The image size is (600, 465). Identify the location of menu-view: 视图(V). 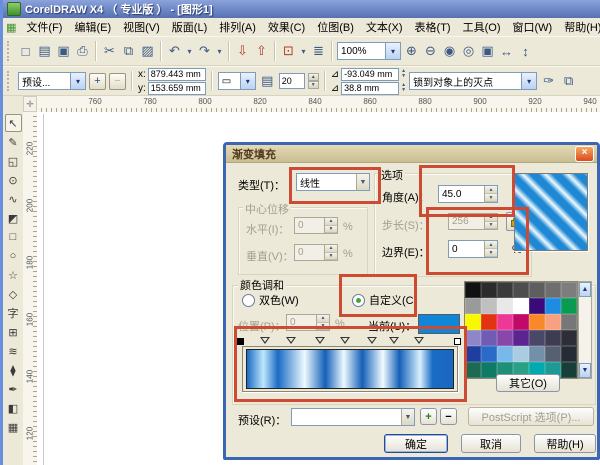
(141, 27).